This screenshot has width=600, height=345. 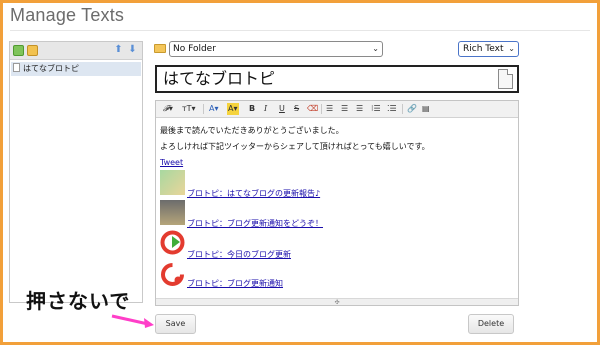 I want to click on move-up-icon: ⬆, so click(x=118, y=50).